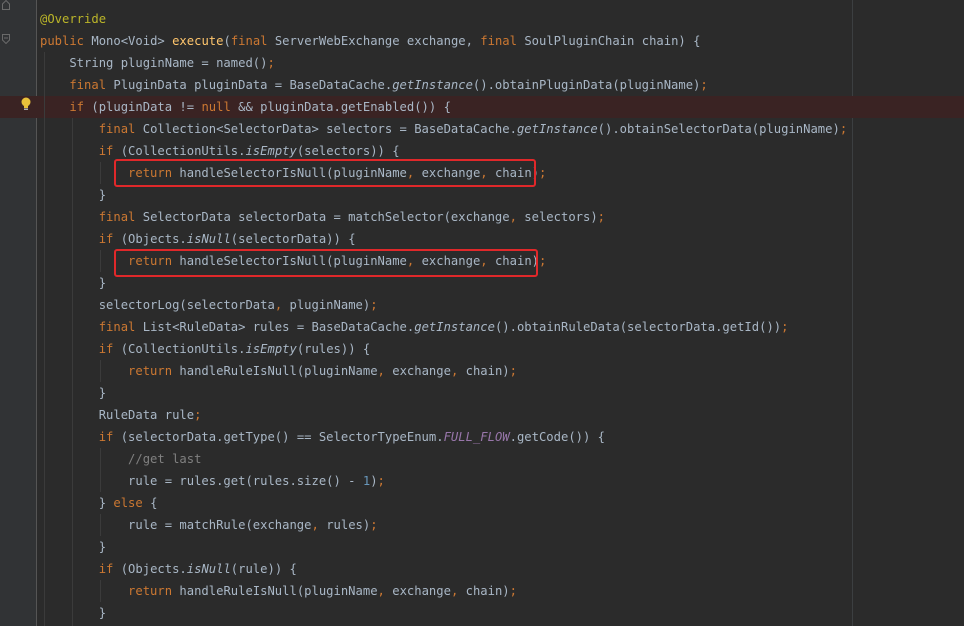  Describe the element at coordinates (561, 217) in the screenshot. I see `code-token: selectors)` at that location.